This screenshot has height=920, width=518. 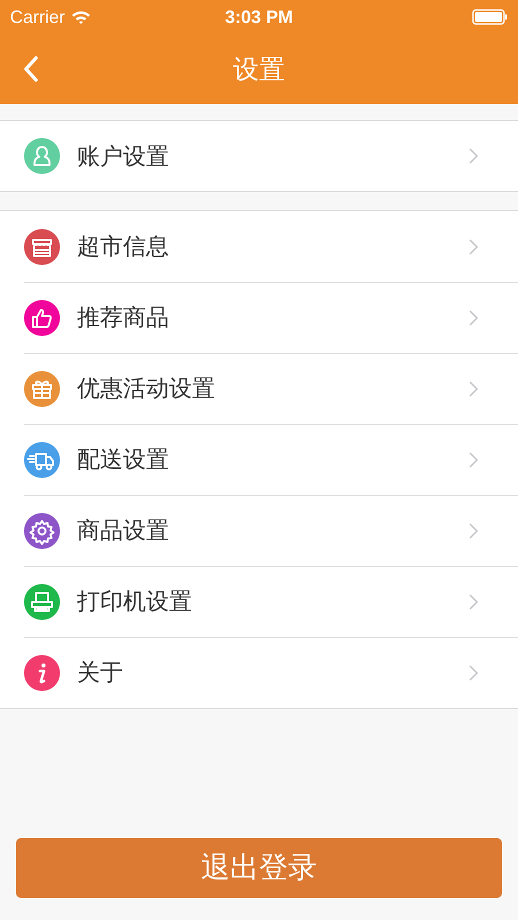 What do you see at coordinates (42, 388) in the screenshot?
I see `gift-icon` at bounding box center [42, 388].